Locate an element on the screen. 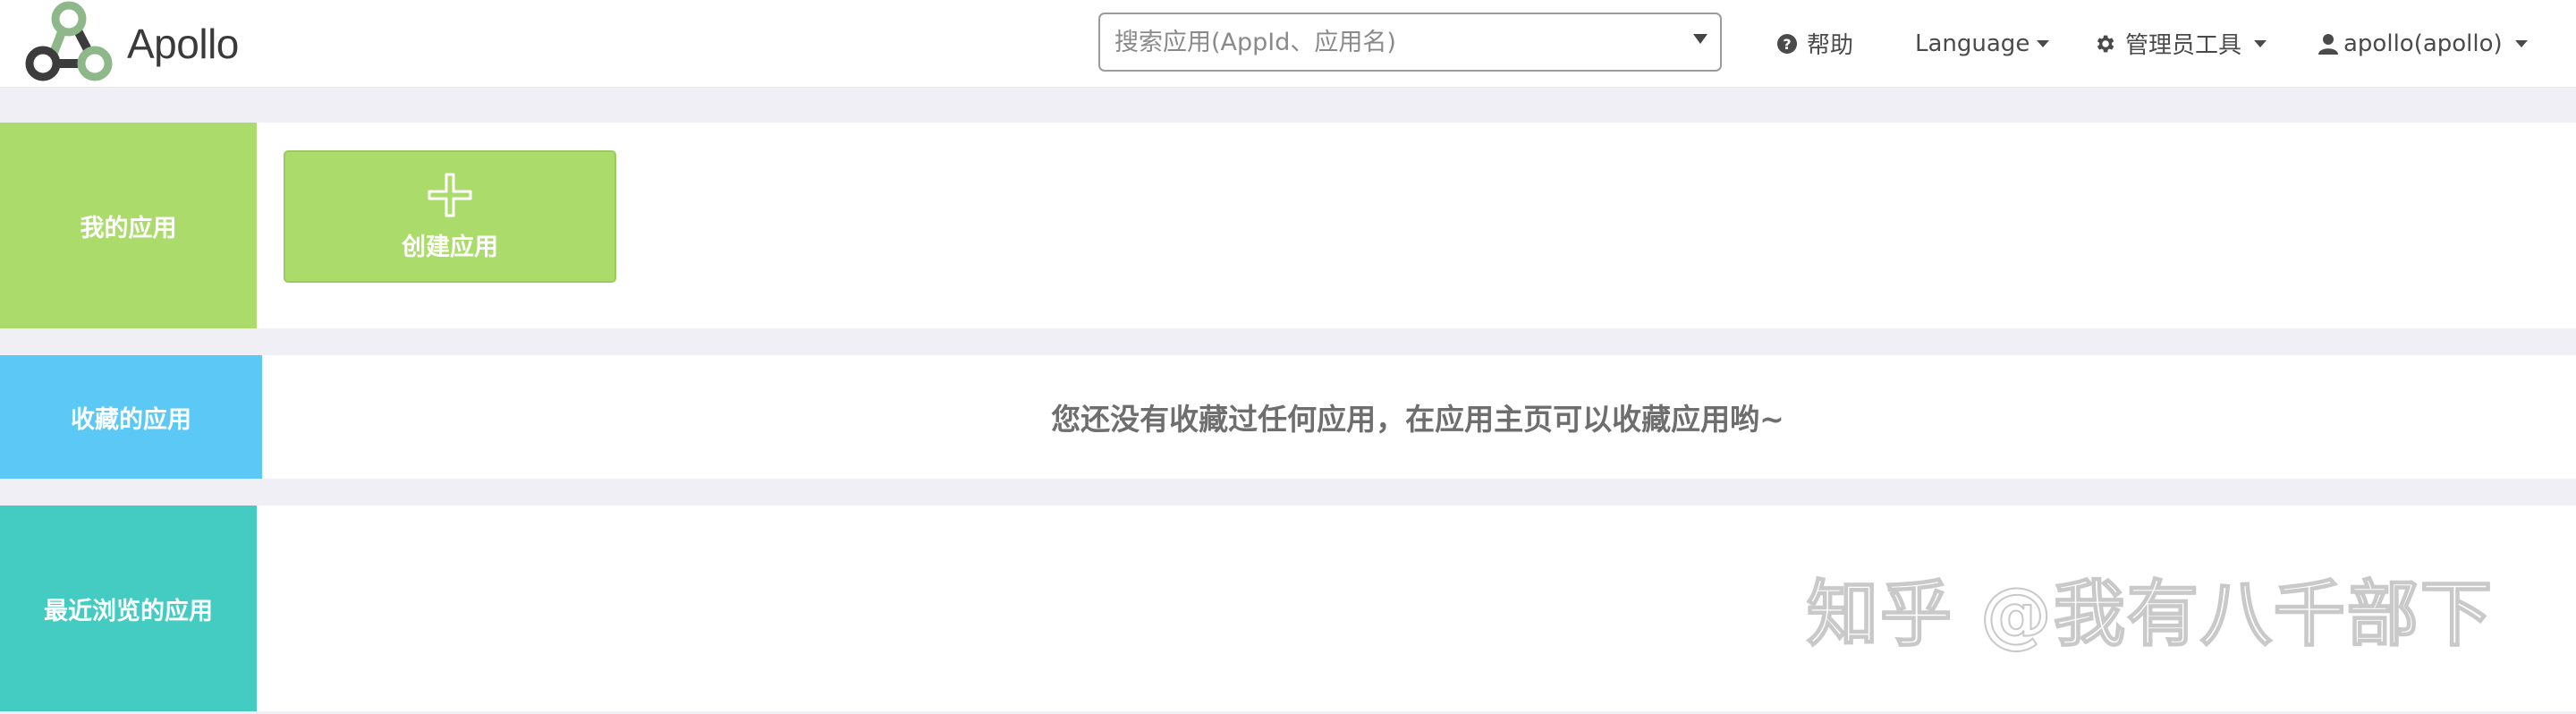 This screenshot has height=714, width=2576. admin-tools-dropdown: 管理员工具 is located at coordinates (2180, 43).